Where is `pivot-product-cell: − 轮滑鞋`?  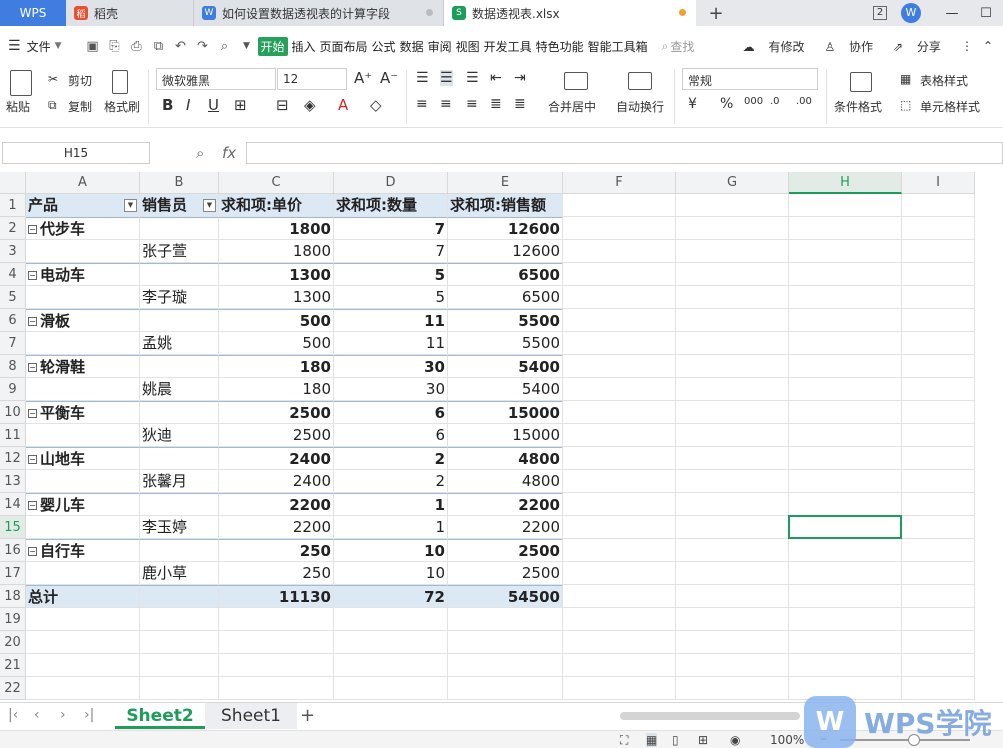 pivot-product-cell: − 轮滑鞋 is located at coordinates (83, 366).